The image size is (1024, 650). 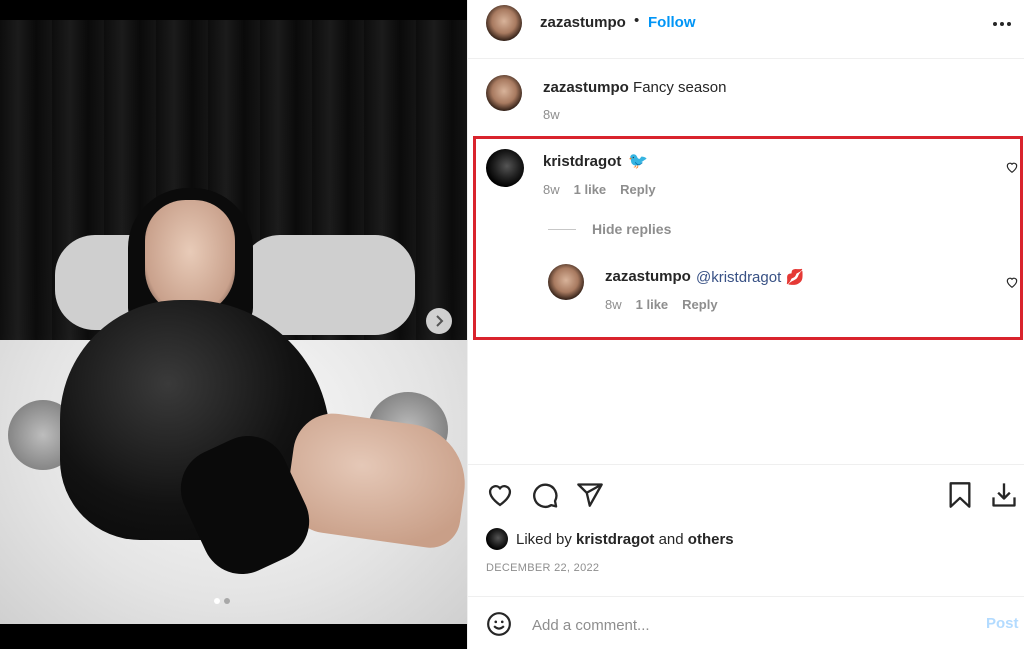 I want to click on model-face, so click(x=190, y=257).